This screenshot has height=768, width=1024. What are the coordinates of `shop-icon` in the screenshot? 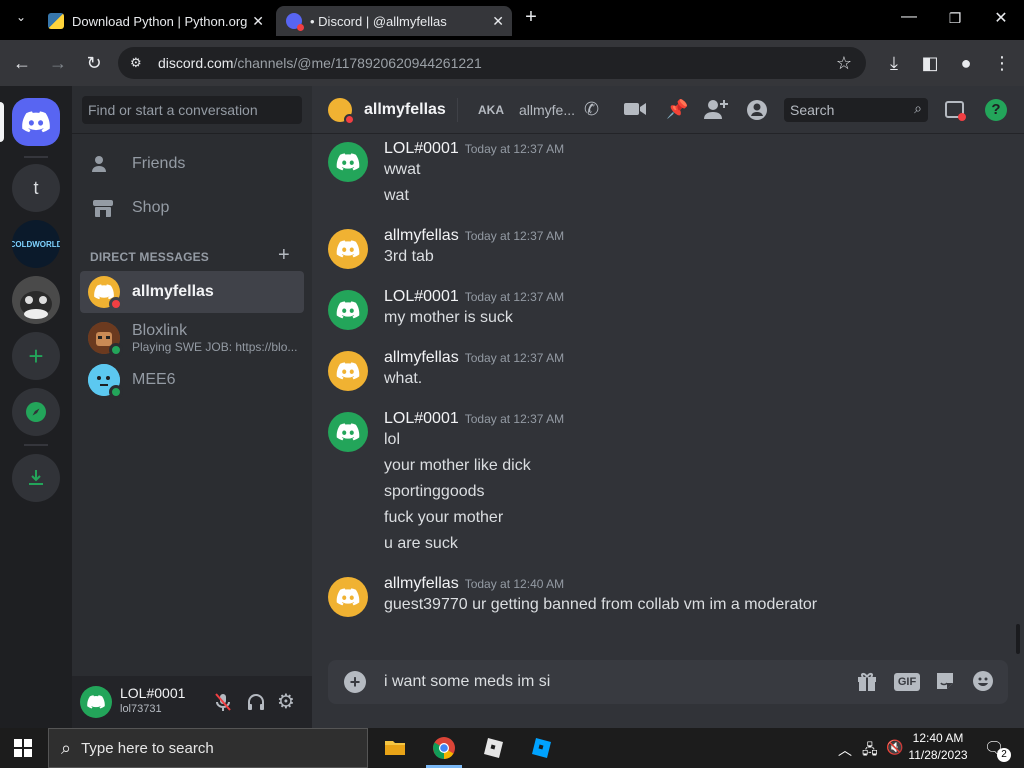 It's located at (104, 208).